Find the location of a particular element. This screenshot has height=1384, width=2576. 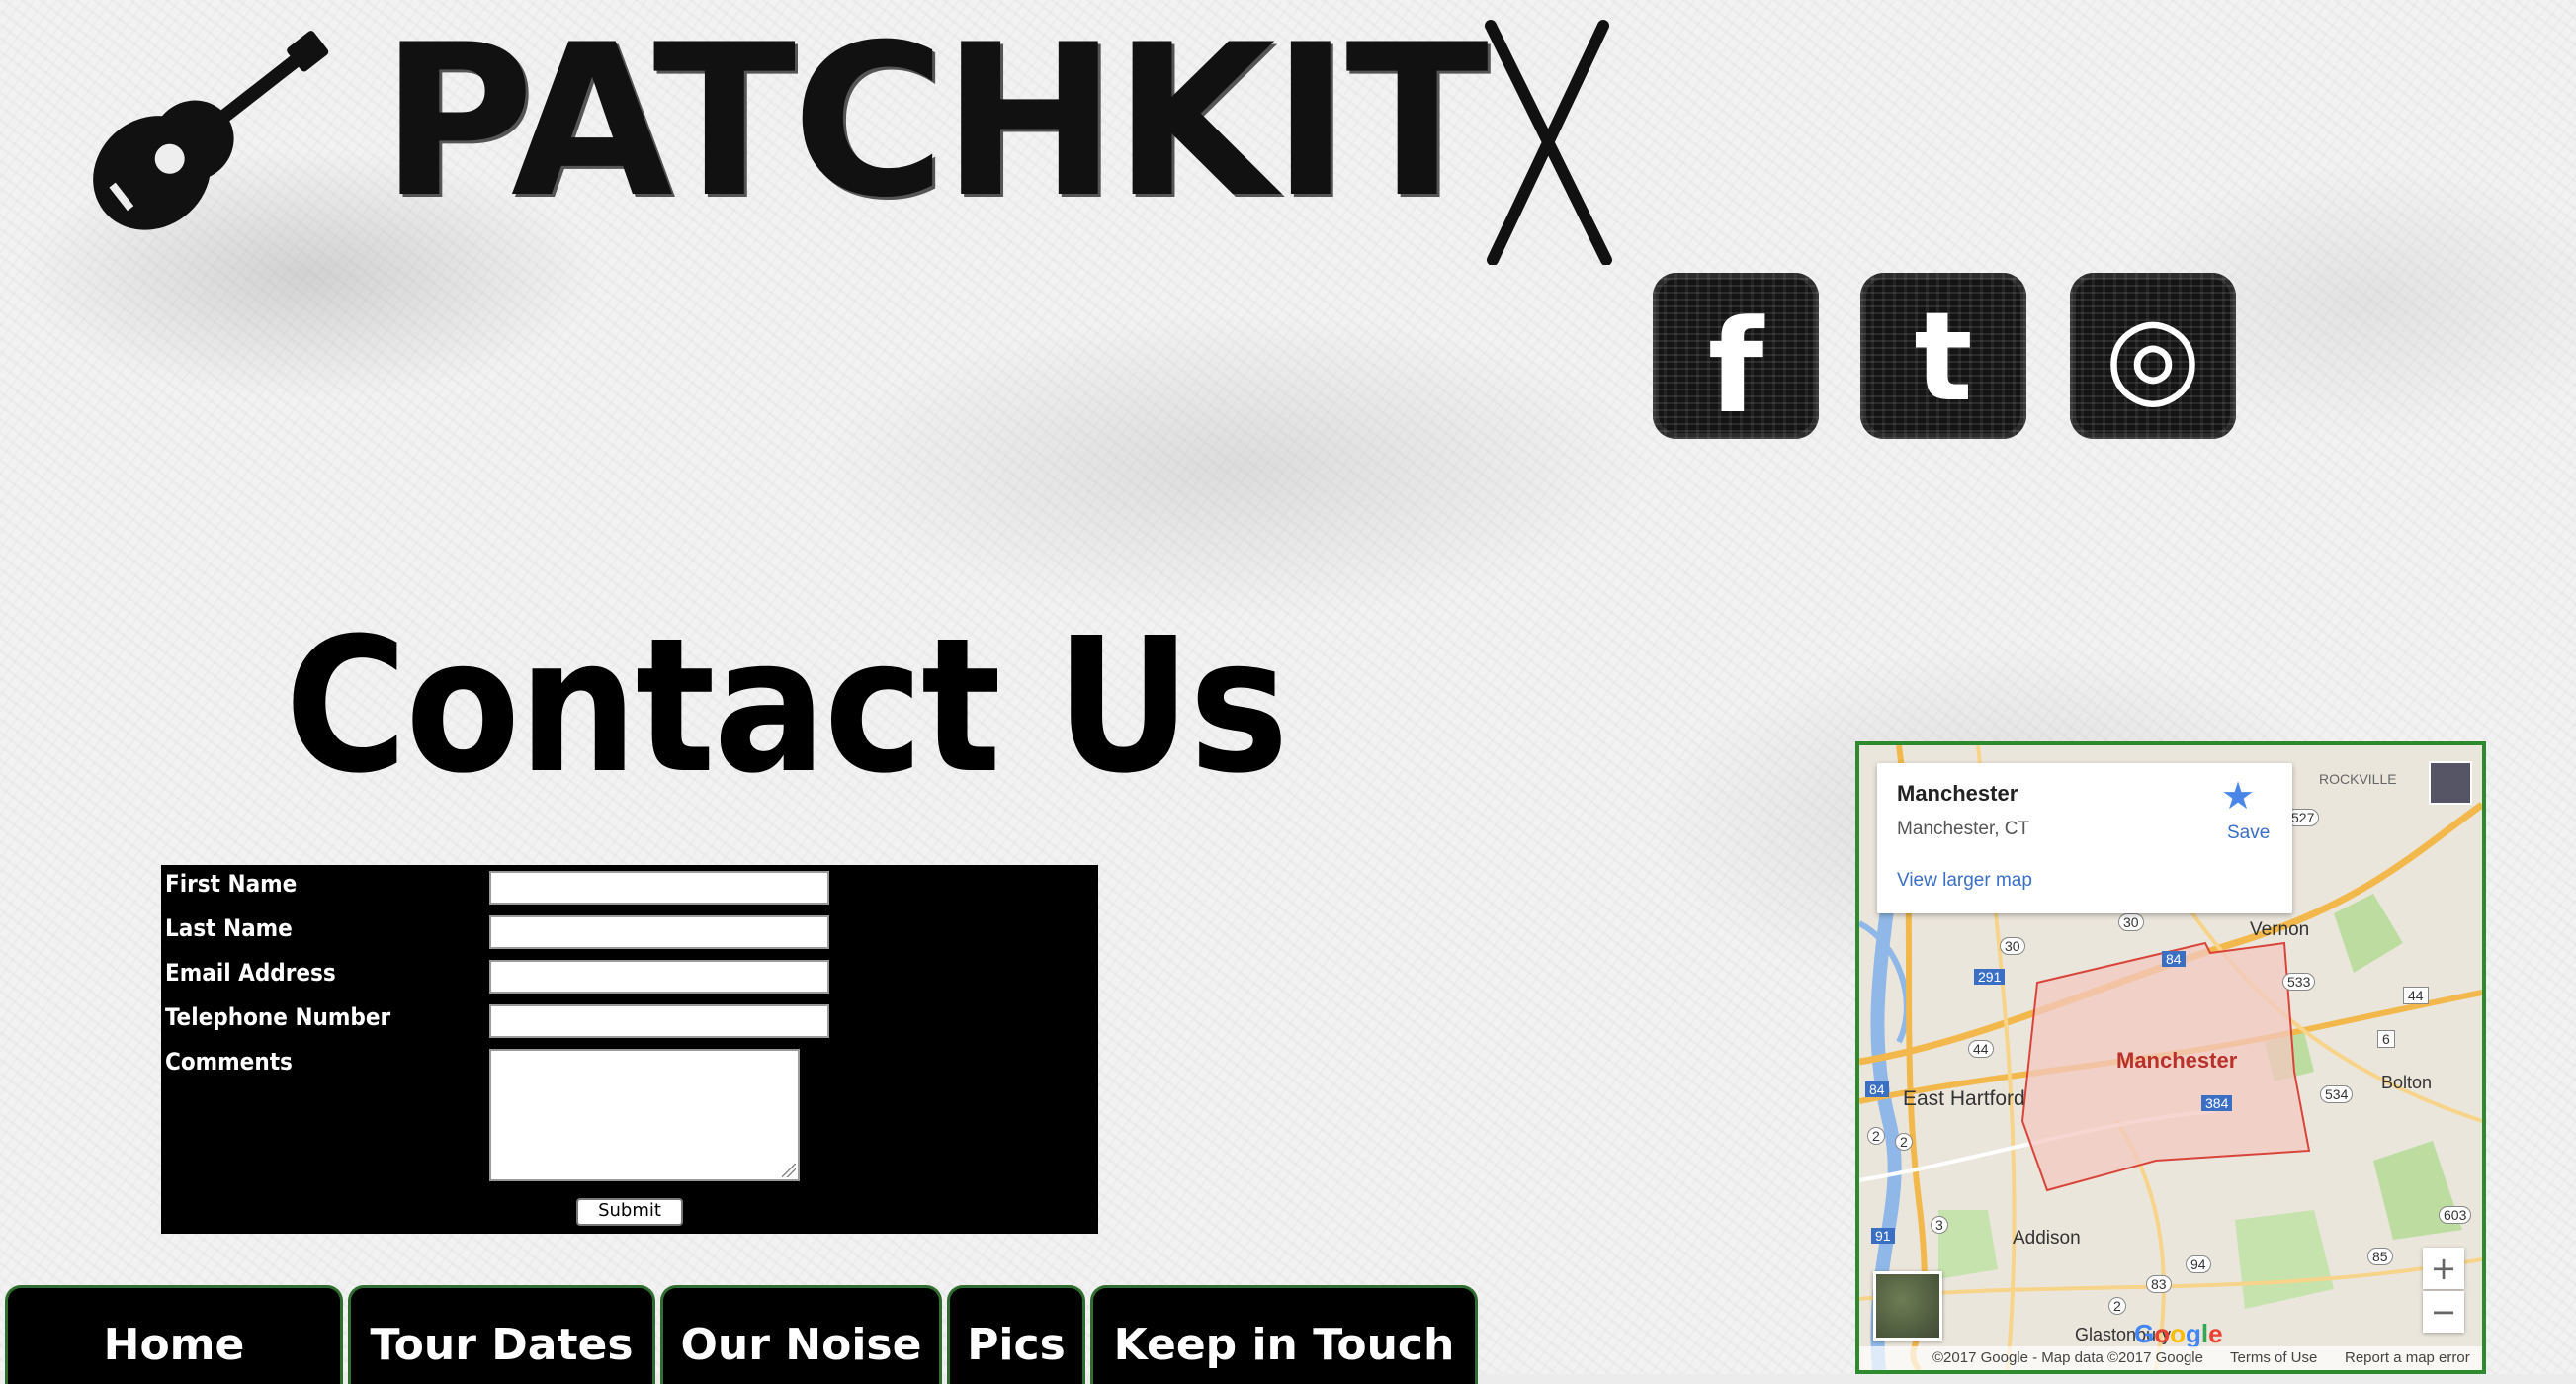

google-logo: Google is located at coordinates (2178, 1333).